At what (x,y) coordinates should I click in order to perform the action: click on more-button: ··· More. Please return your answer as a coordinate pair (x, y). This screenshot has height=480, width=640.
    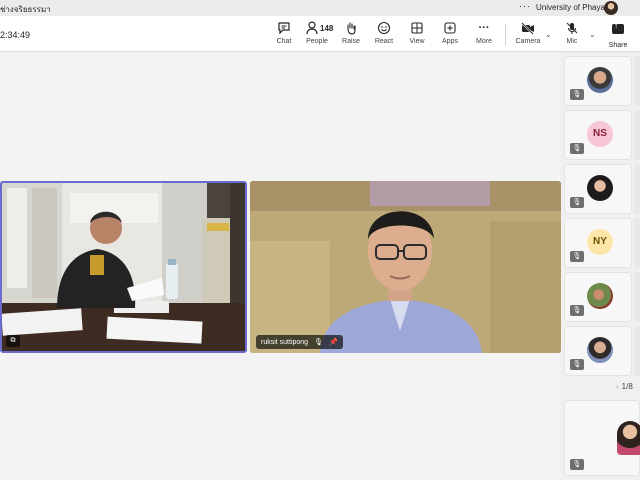
    Looking at the image, I should click on (484, 33).